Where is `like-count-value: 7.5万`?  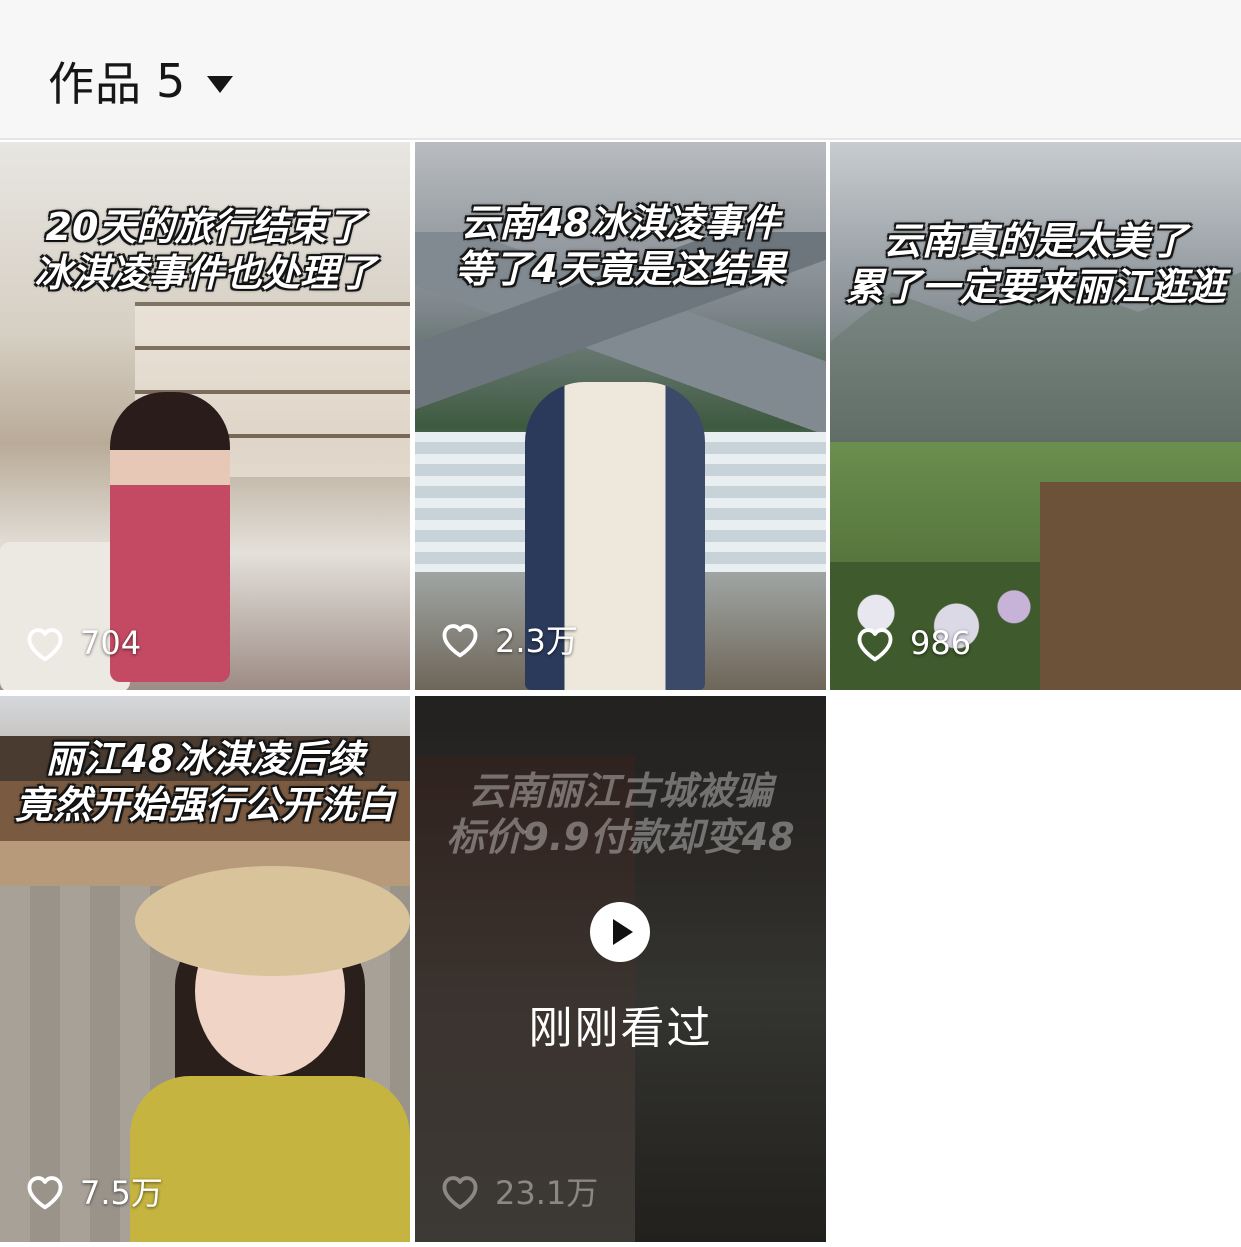 like-count-value: 7.5万 is located at coordinates (121, 1193).